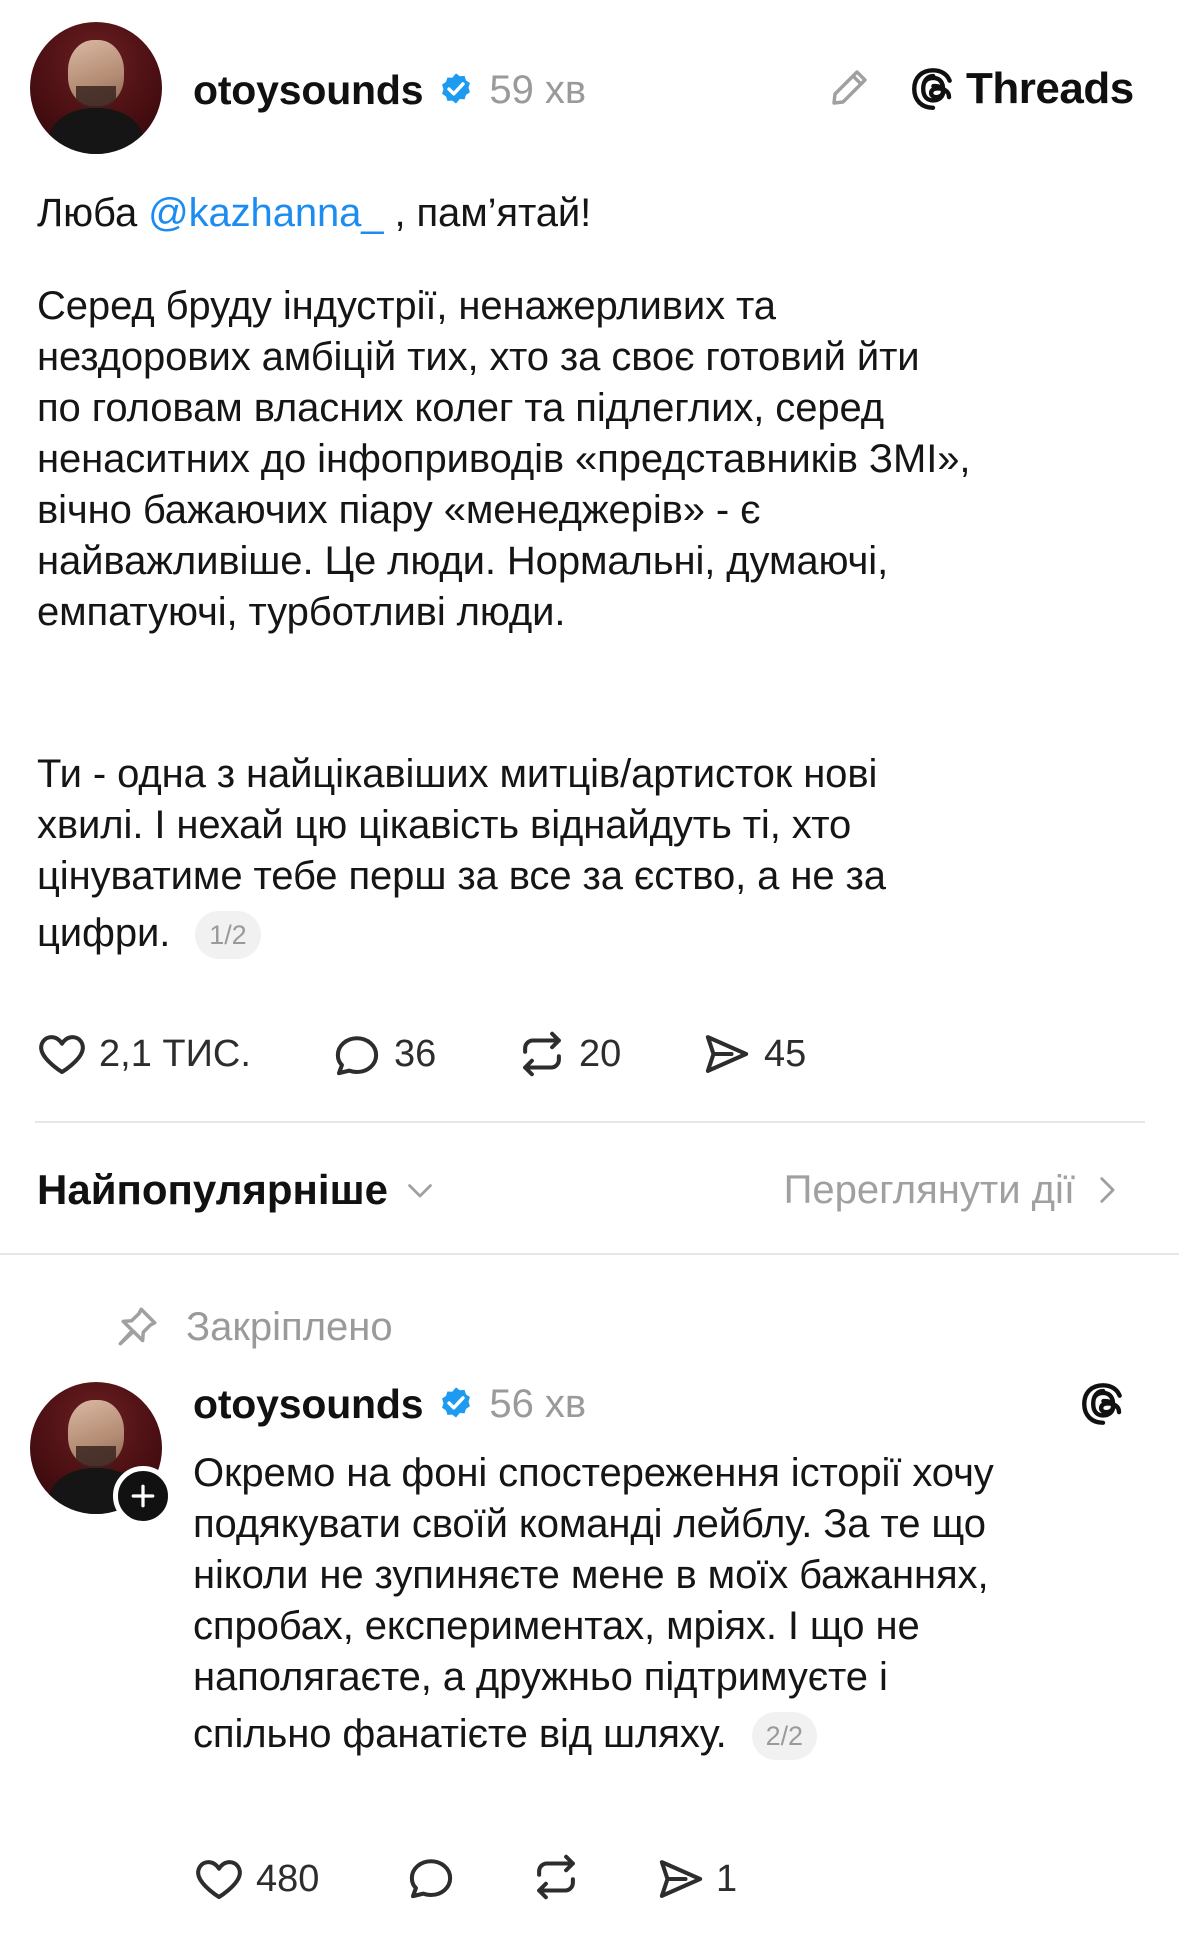  Describe the element at coordinates (265, 213) in the screenshot. I see `mention-link: @kazhanna_` at that location.